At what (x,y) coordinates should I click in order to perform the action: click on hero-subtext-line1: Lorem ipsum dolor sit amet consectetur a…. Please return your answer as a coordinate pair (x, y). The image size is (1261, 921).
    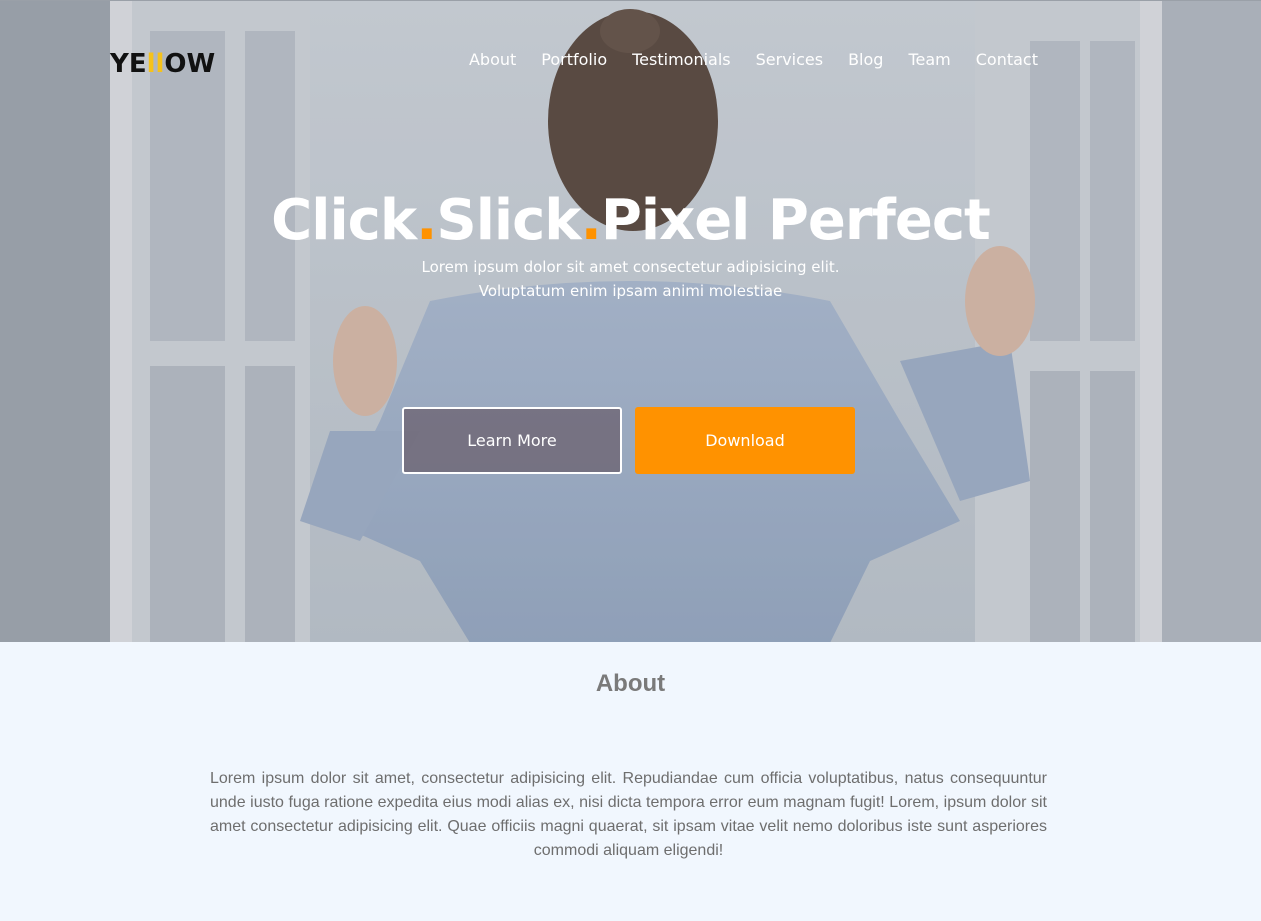
    Looking at the image, I should click on (630, 267).